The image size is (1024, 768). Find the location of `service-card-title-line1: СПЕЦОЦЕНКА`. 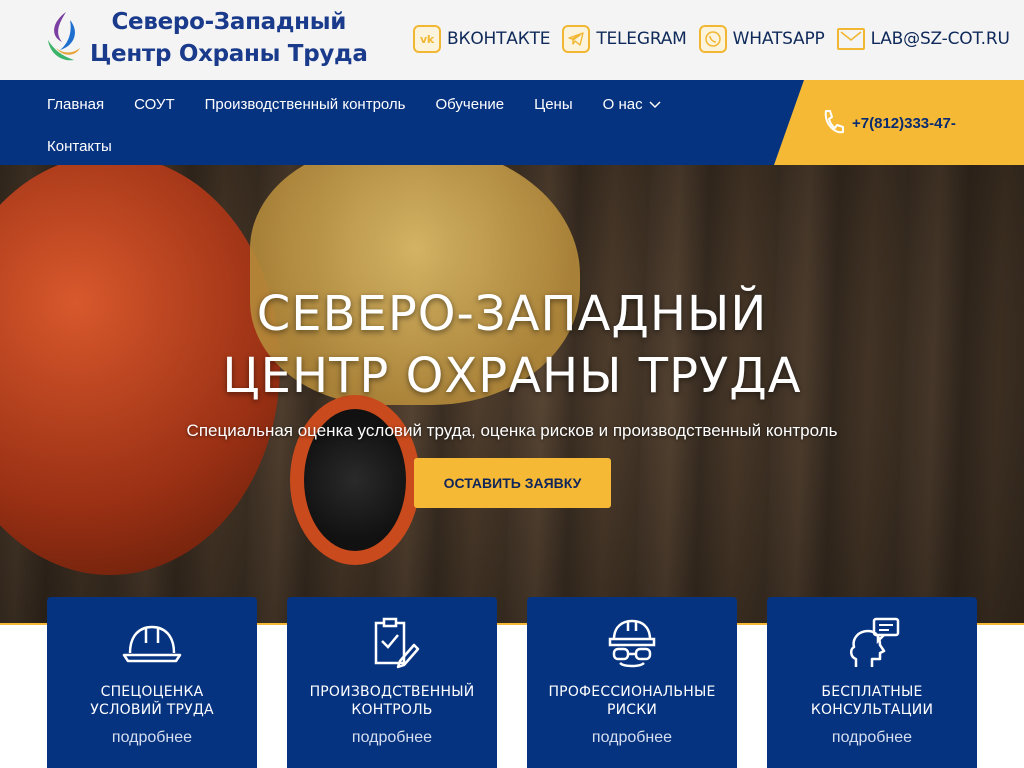

service-card-title-line1: СПЕЦОЦЕНКА is located at coordinates (152, 692).